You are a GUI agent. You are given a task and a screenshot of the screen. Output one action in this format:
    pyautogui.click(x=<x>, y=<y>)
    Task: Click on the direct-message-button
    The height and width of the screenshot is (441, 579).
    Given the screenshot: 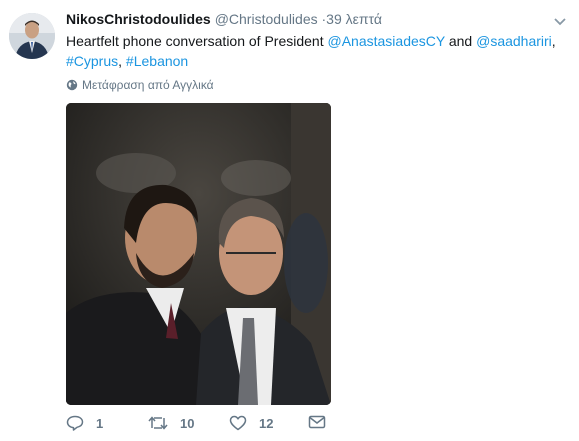 What is the action you would take?
    pyautogui.click(x=317, y=422)
    